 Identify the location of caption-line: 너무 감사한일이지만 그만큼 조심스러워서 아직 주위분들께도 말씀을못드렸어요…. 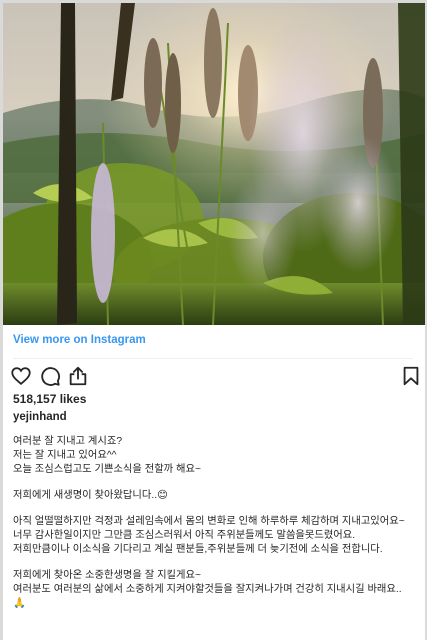
(184, 535).